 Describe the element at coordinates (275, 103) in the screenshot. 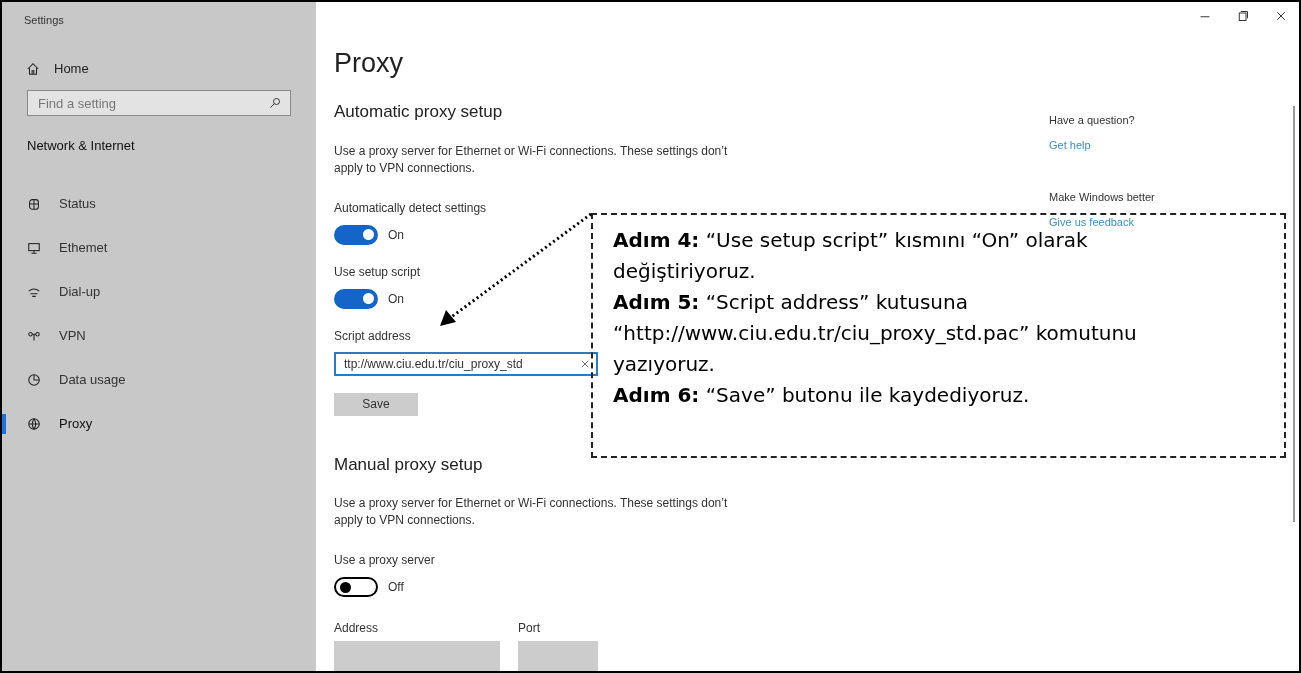

I see `search-icon` at that location.